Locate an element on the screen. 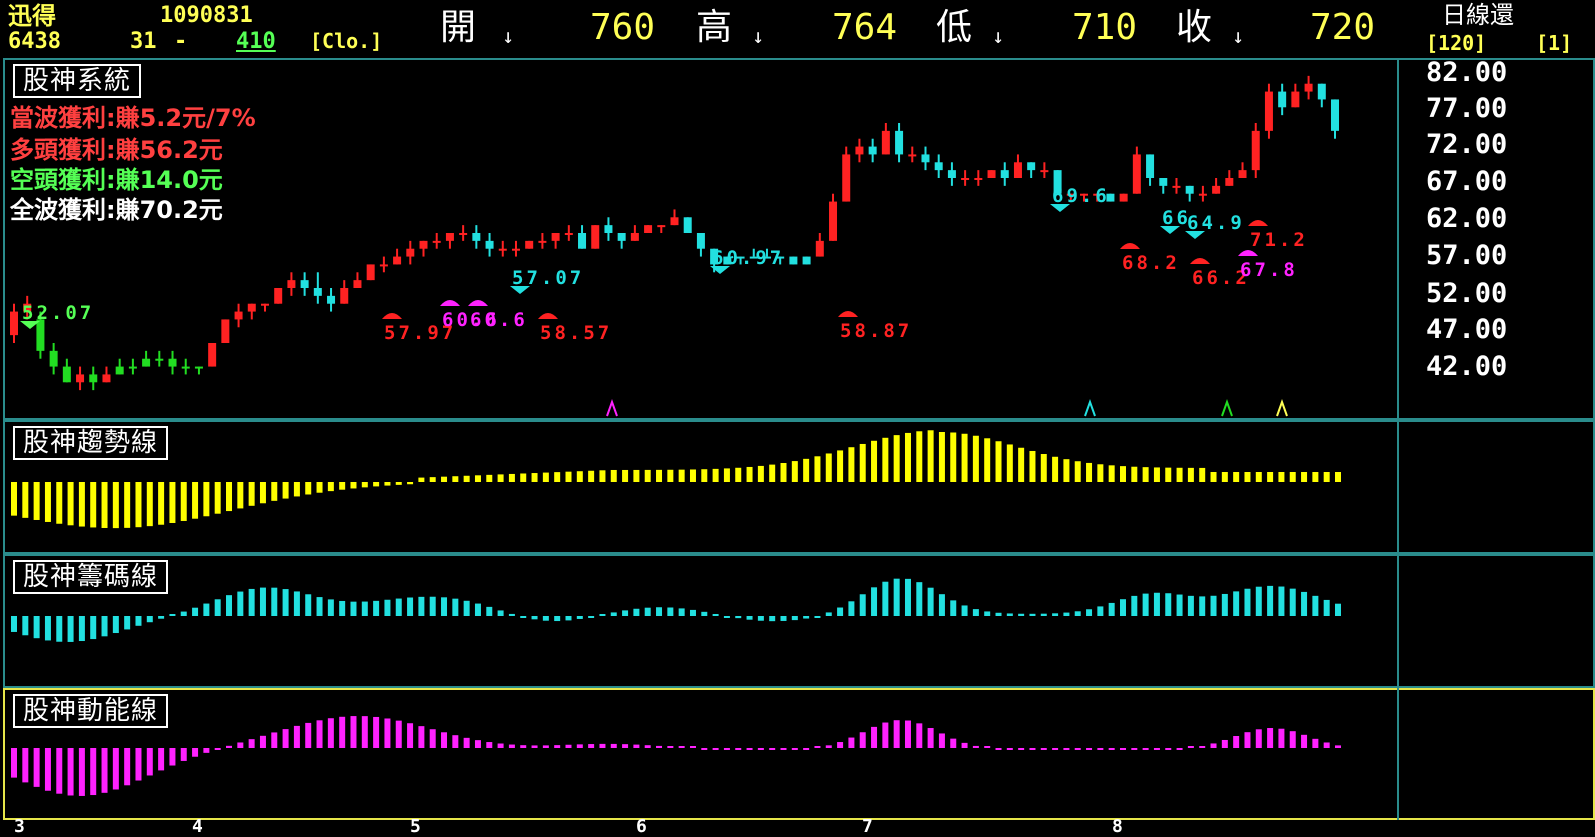 The height and width of the screenshot is (837, 1595). period-count: [120] is located at coordinates (1456, 43).